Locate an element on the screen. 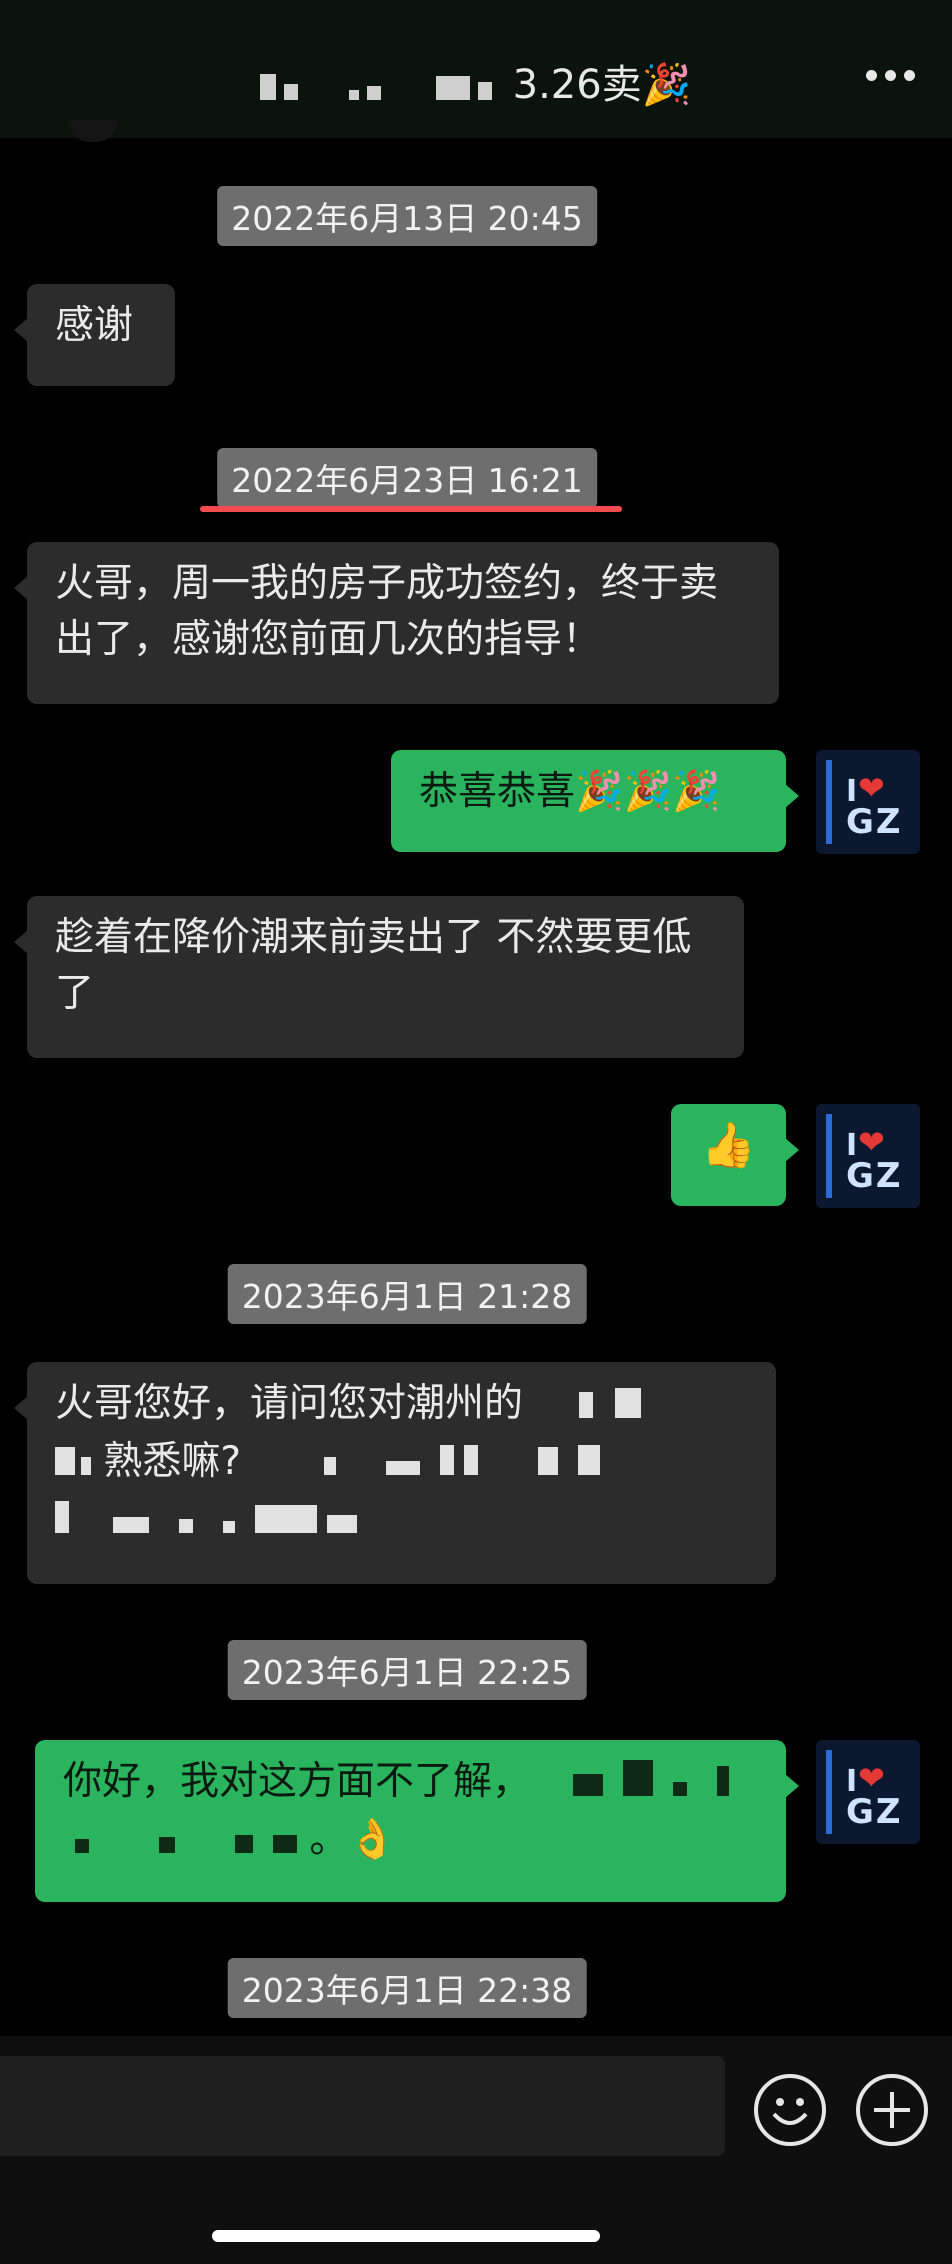 This screenshot has width=952, height=2264. message-text: 火哥您好，请问您对潮州的 is located at coordinates (289, 1403).